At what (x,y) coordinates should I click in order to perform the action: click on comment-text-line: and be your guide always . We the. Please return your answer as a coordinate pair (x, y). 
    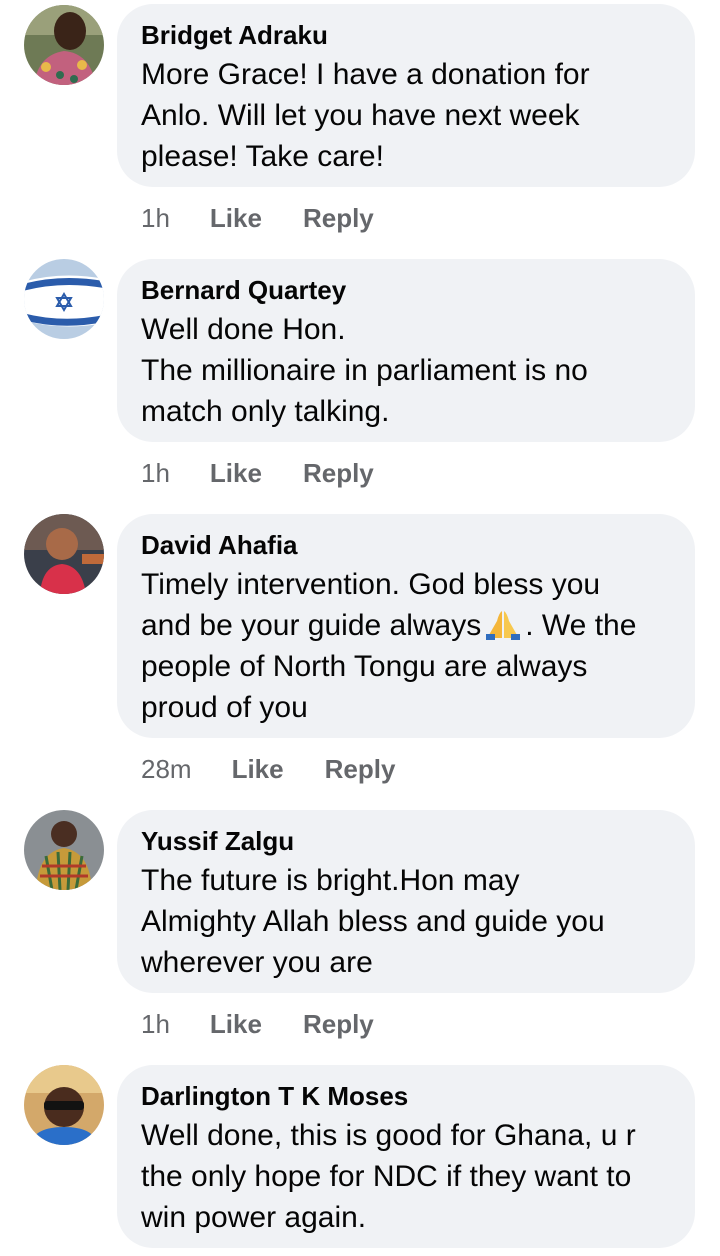
    Looking at the image, I should click on (406, 625).